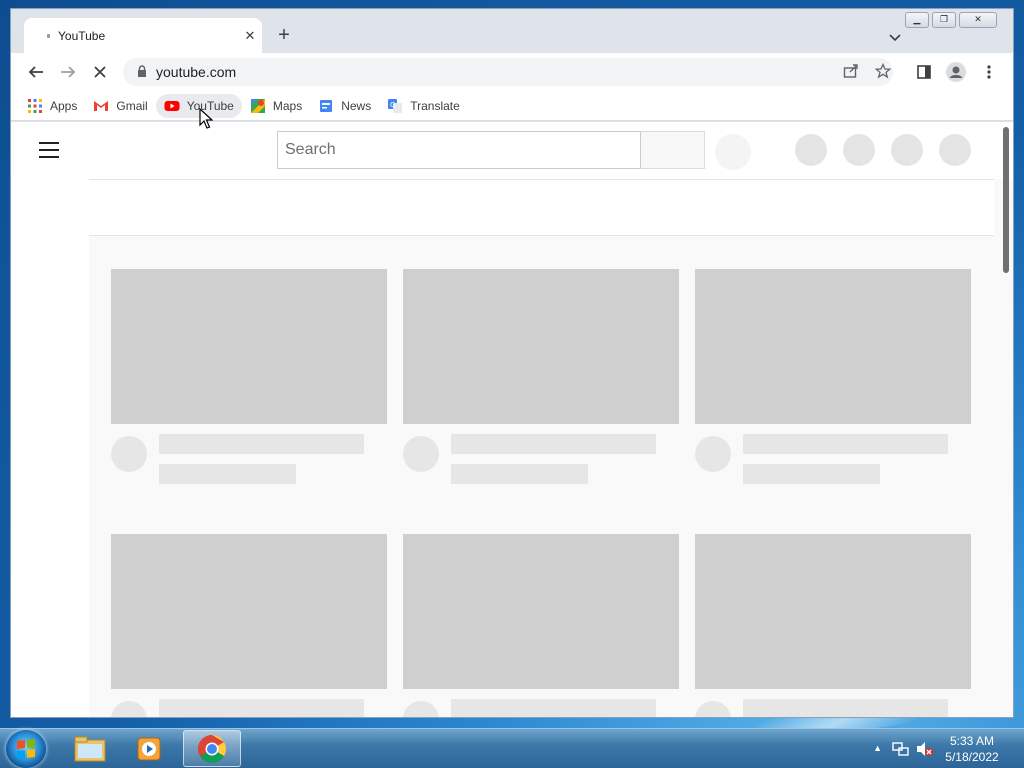 The image size is (1024, 768). I want to click on tab-title: YouTube, so click(82, 36).